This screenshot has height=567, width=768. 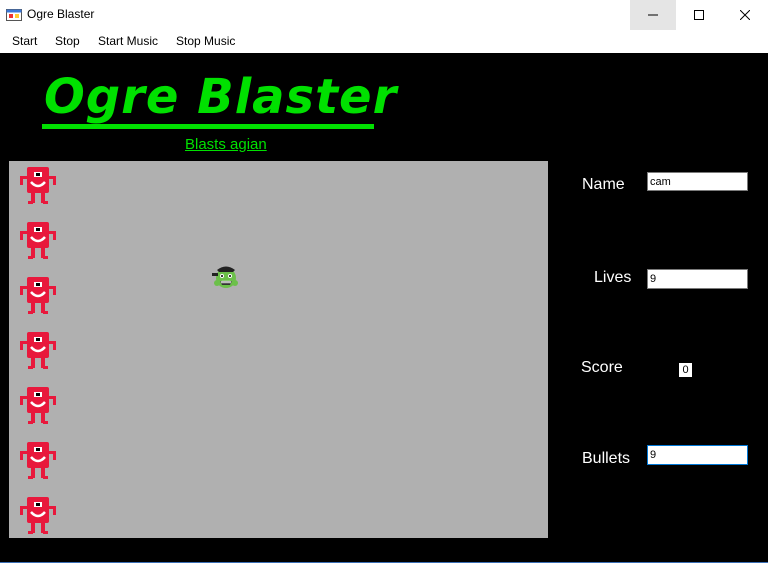 What do you see at coordinates (384, 41) in the screenshot?
I see `menu-bar: Start Stop Start Music Stop Music` at bounding box center [384, 41].